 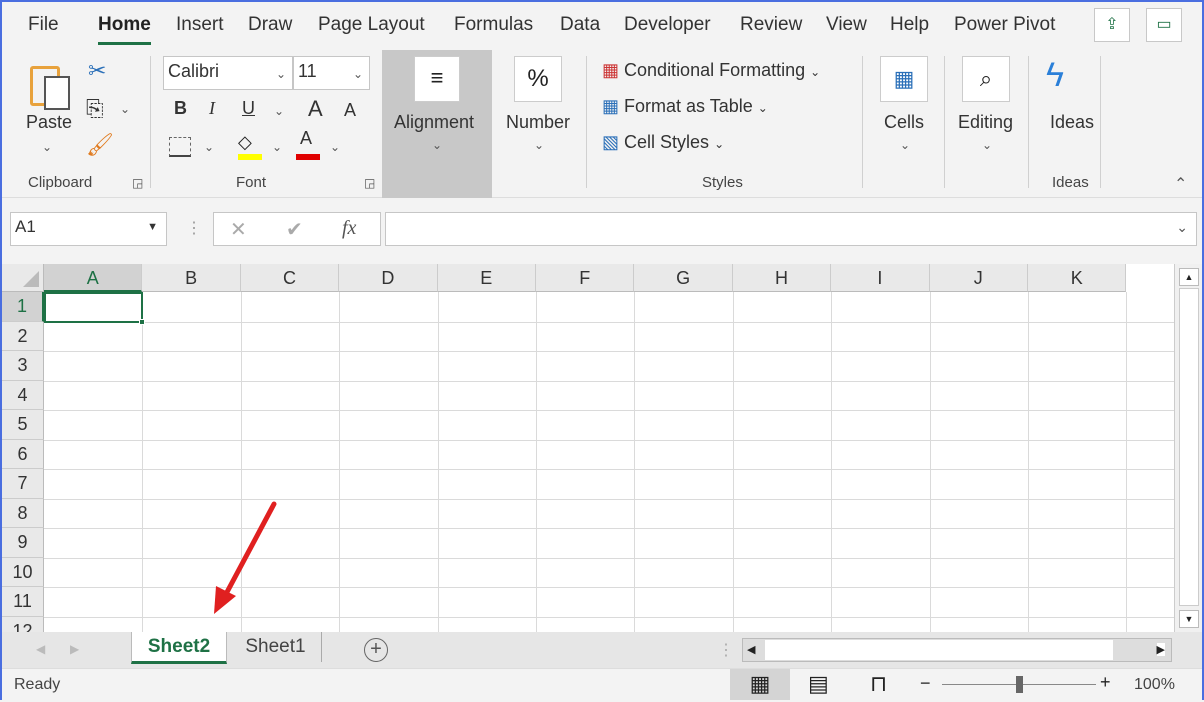 What do you see at coordinates (1105, 682) in the screenshot?
I see `zoom-in-button: +` at bounding box center [1105, 682].